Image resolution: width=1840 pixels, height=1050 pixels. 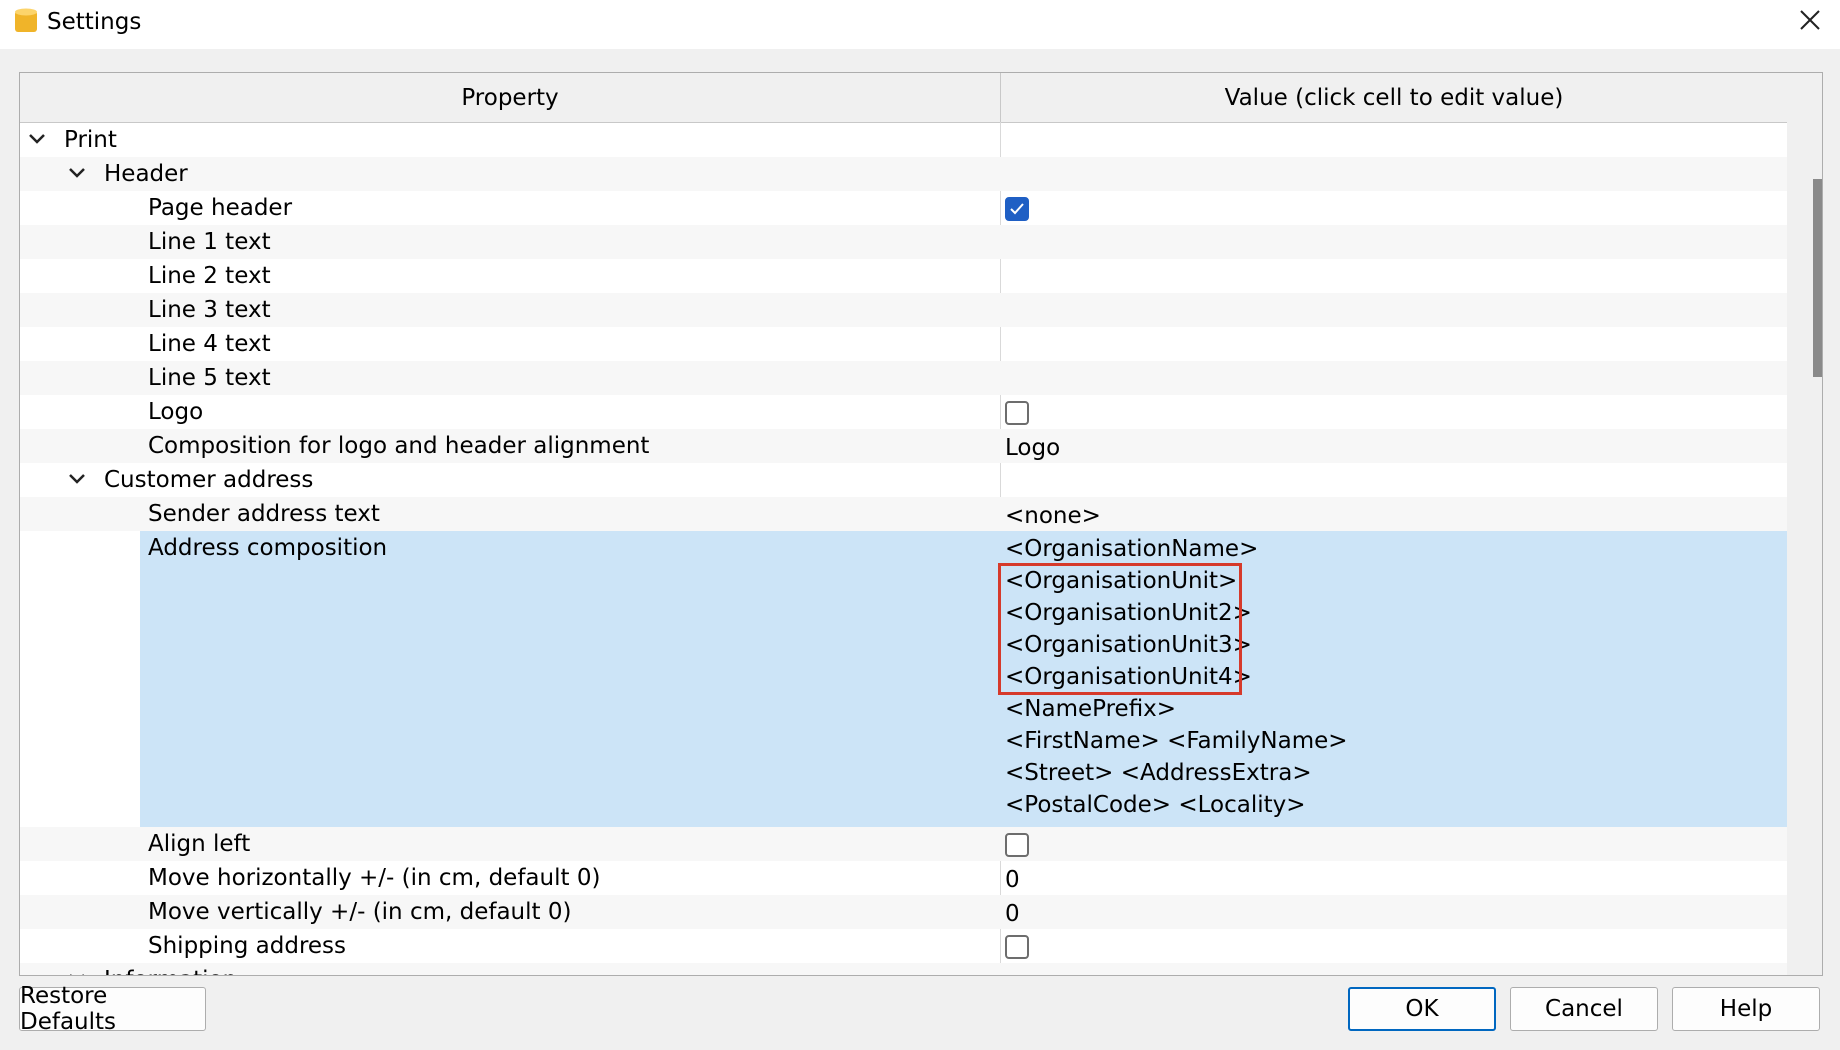 What do you see at coordinates (903, 174) in the screenshot?
I see `grid-row: Header` at bounding box center [903, 174].